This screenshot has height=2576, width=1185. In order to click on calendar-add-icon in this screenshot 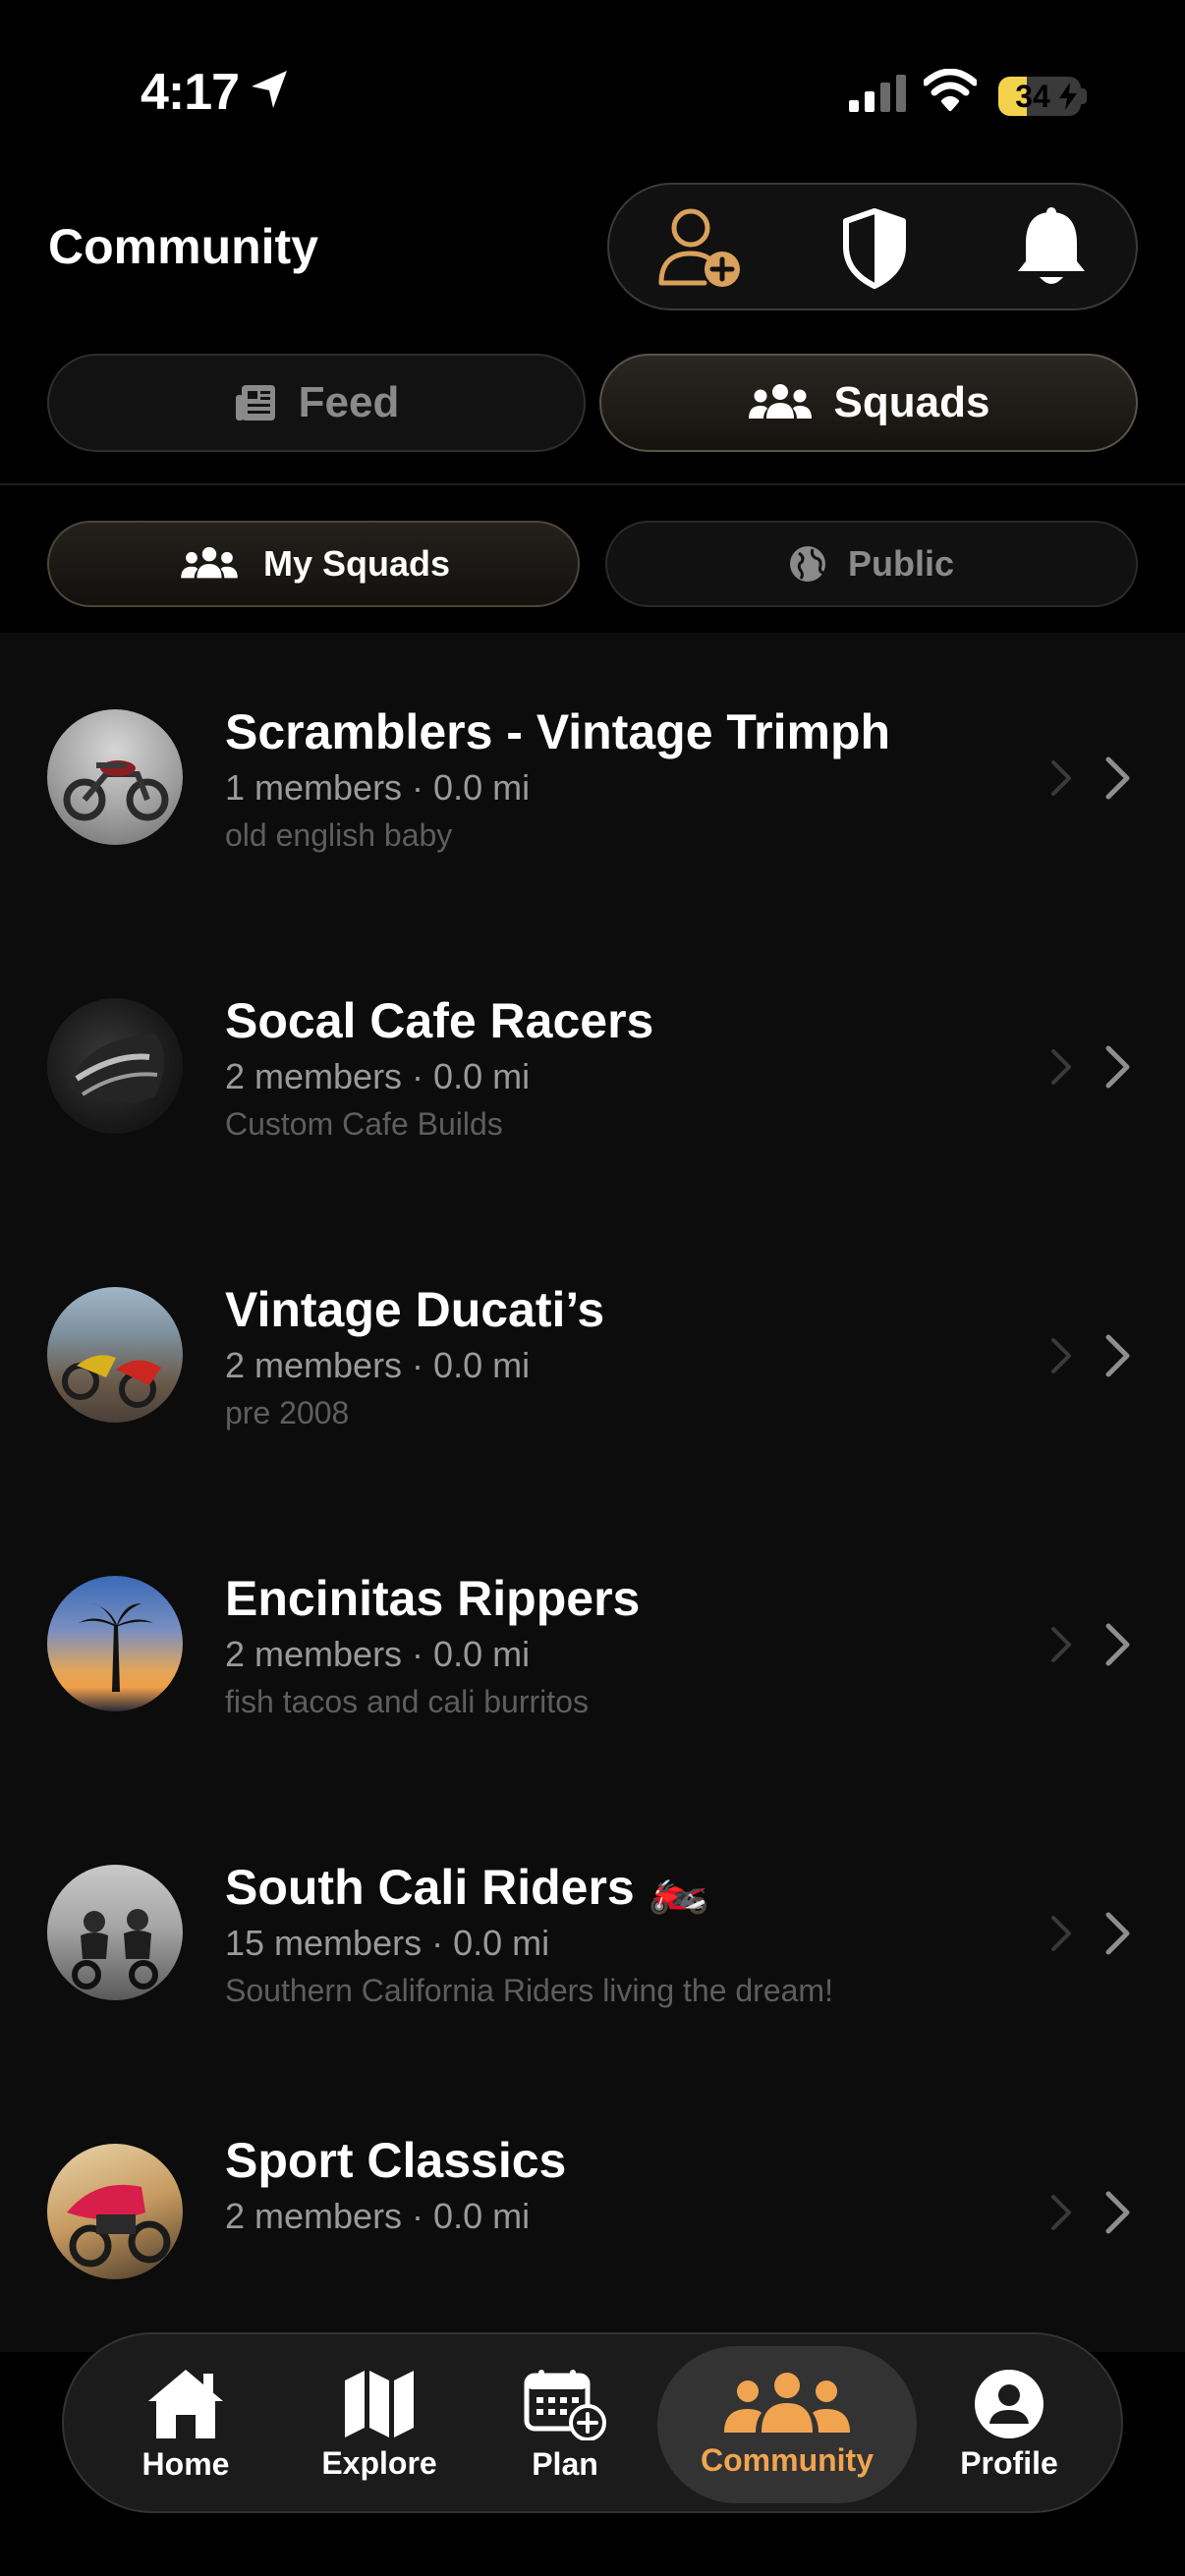, I will do `click(565, 2404)`.